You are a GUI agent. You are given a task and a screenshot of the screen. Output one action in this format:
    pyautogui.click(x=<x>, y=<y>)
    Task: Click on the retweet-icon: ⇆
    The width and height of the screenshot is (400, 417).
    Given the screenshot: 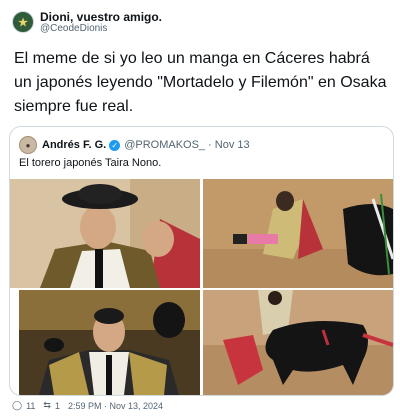 What is the action you would take?
    pyautogui.click(x=47, y=405)
    